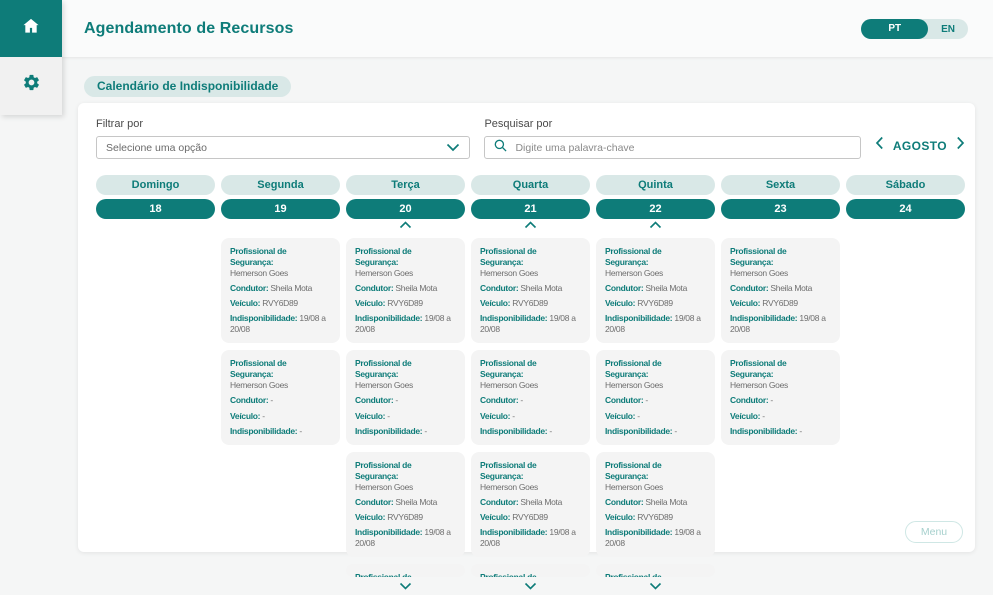 Image resolution: width=993 pixels, height=595 pixels. Describe the element at coordinates (654, 516) in the screenshot. I see `card-field-value: RVY6D89` at that location.